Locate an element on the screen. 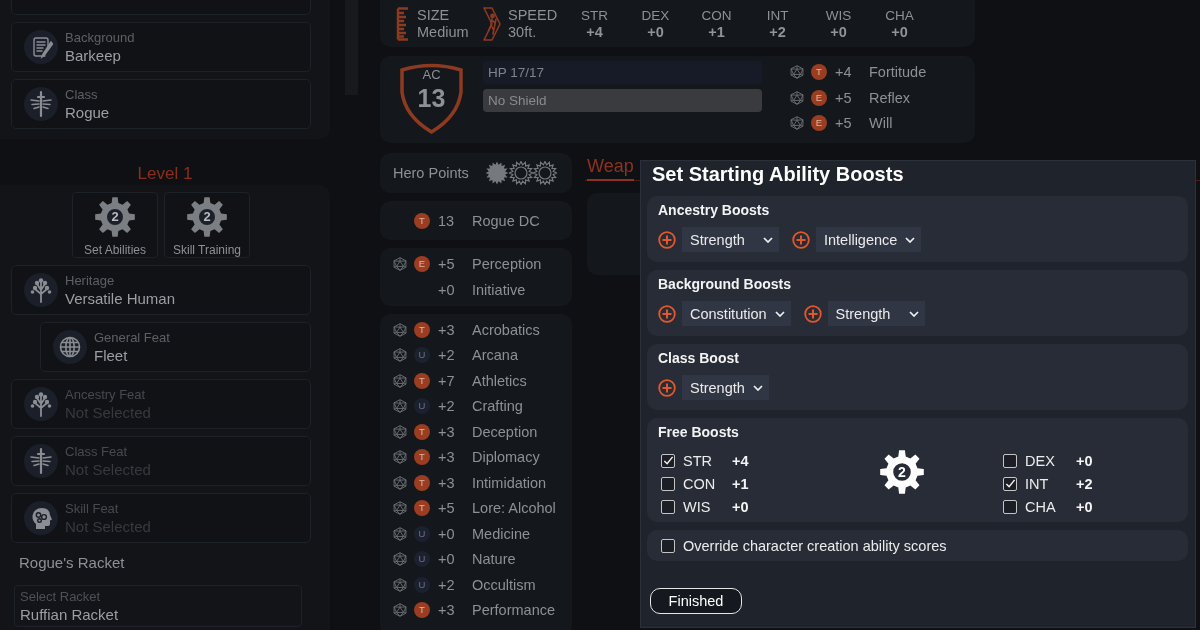 The image size is (1200, 630). card-value: Fleet is located at coordinates (111, 355).